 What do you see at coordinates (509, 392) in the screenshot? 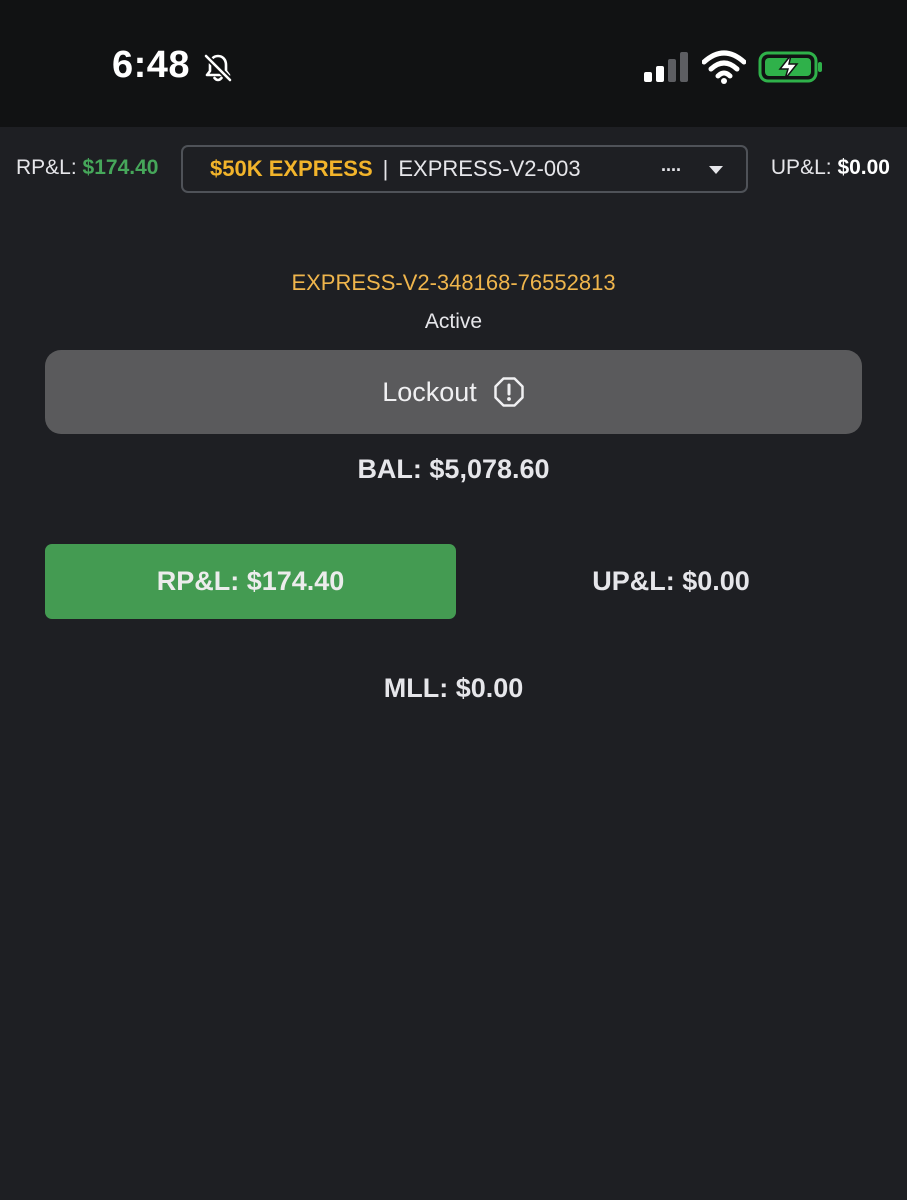
I see `alert-octagon-icon` at bounding box center [509, 392].